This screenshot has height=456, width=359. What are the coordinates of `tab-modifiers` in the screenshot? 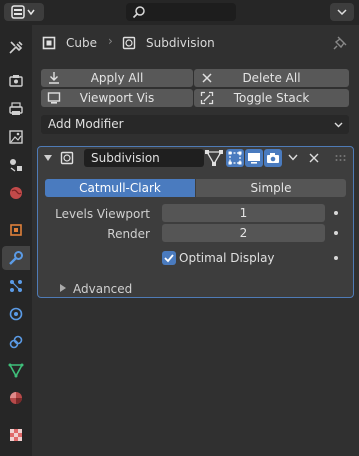 It's located at (16, 258).